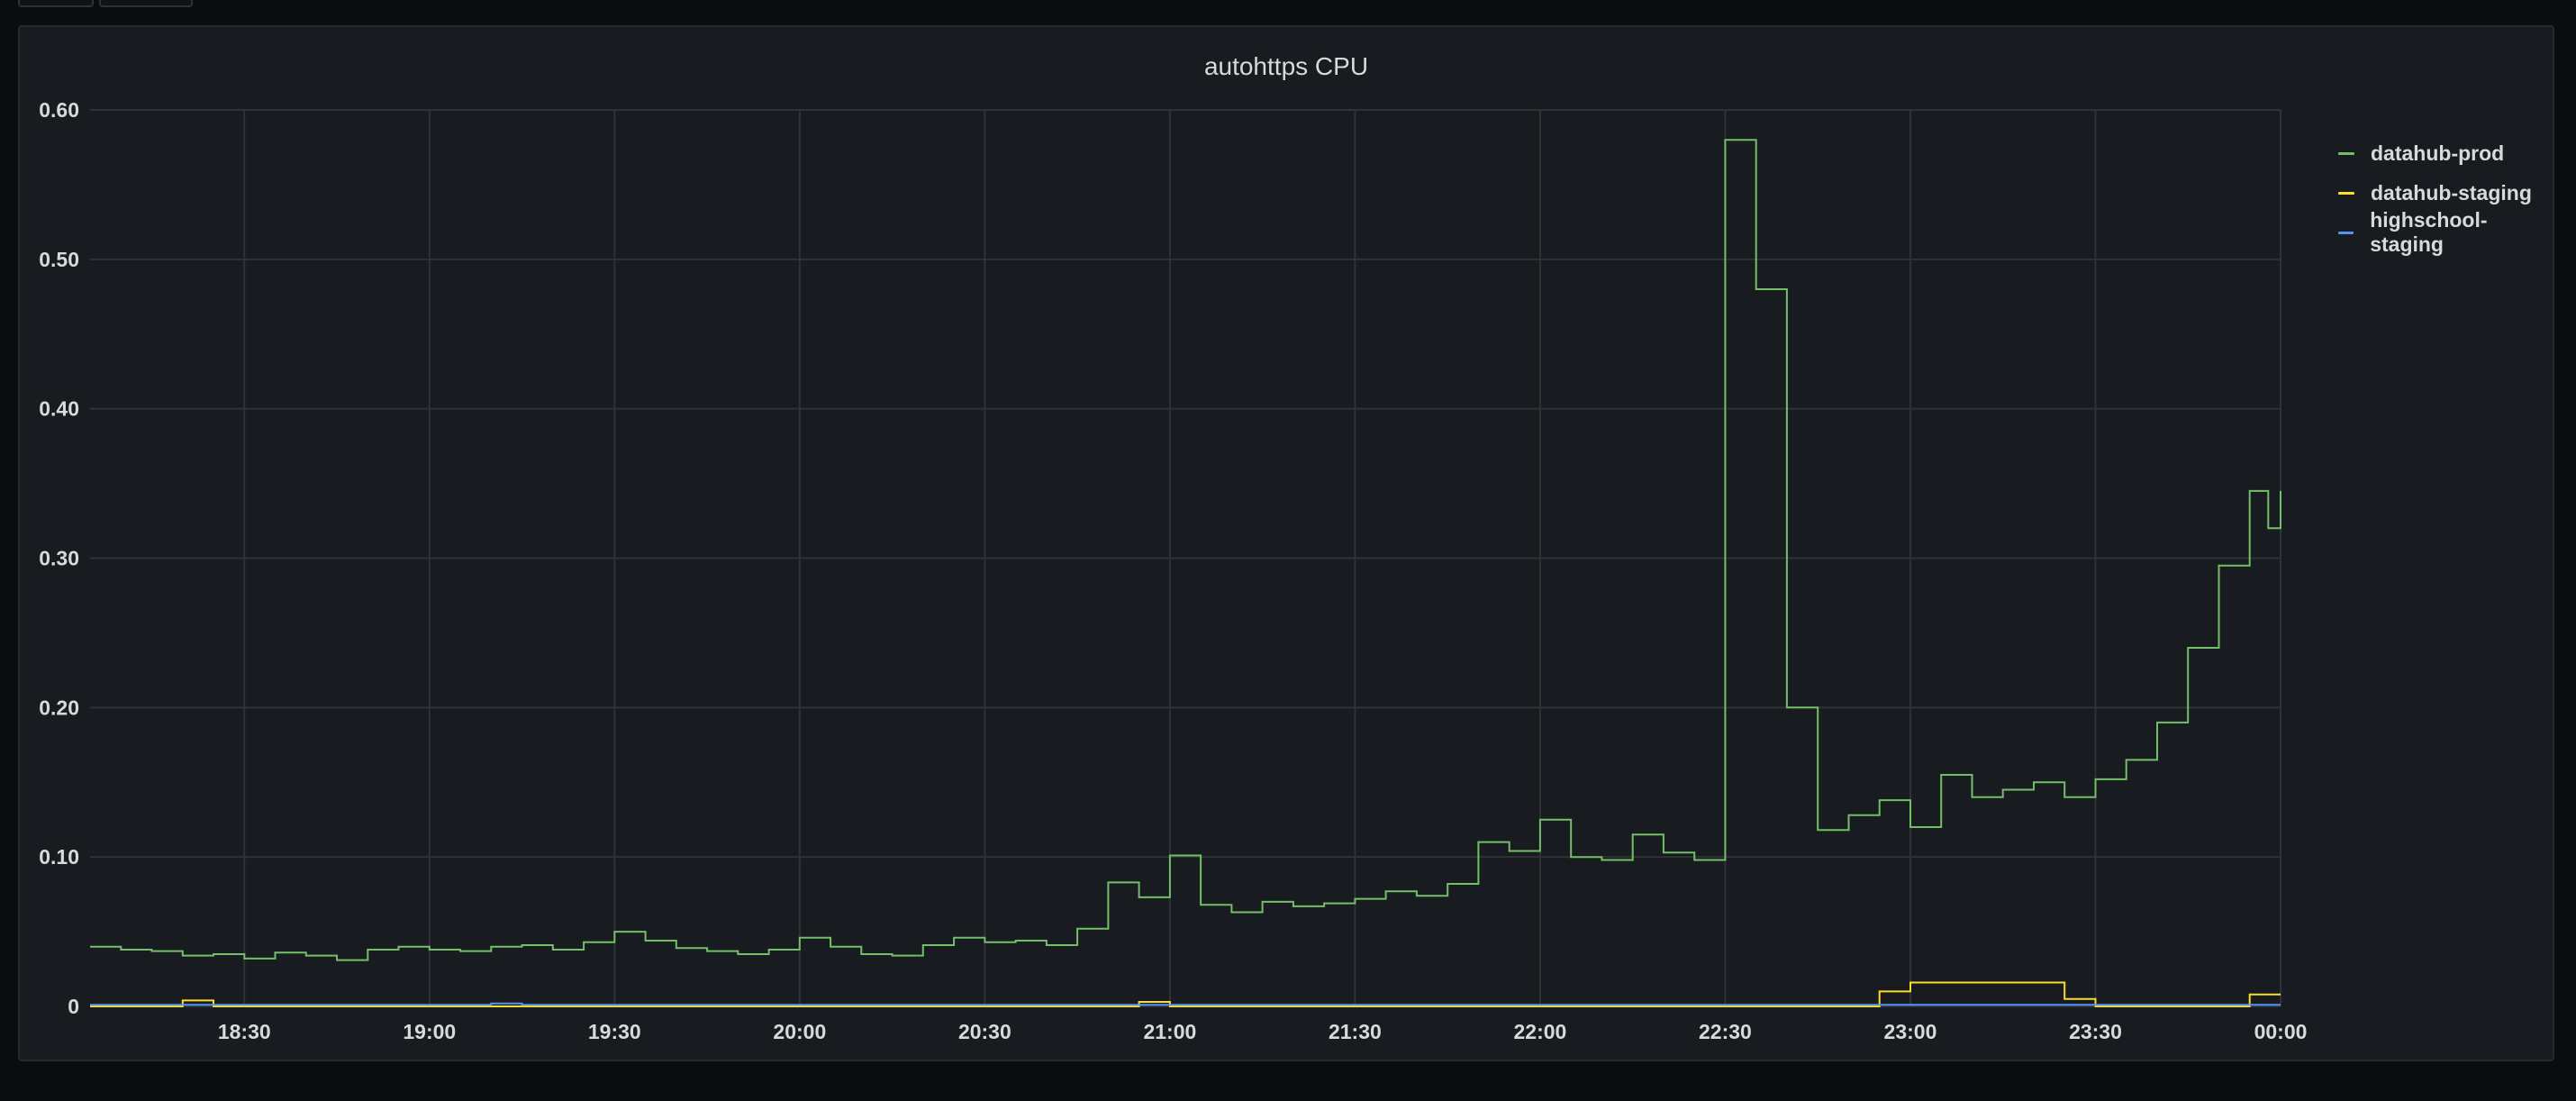 The image size is (2576, 1101). I want to click on legend-item-datahub-prod: datahub-prod, so click(2445, 153).